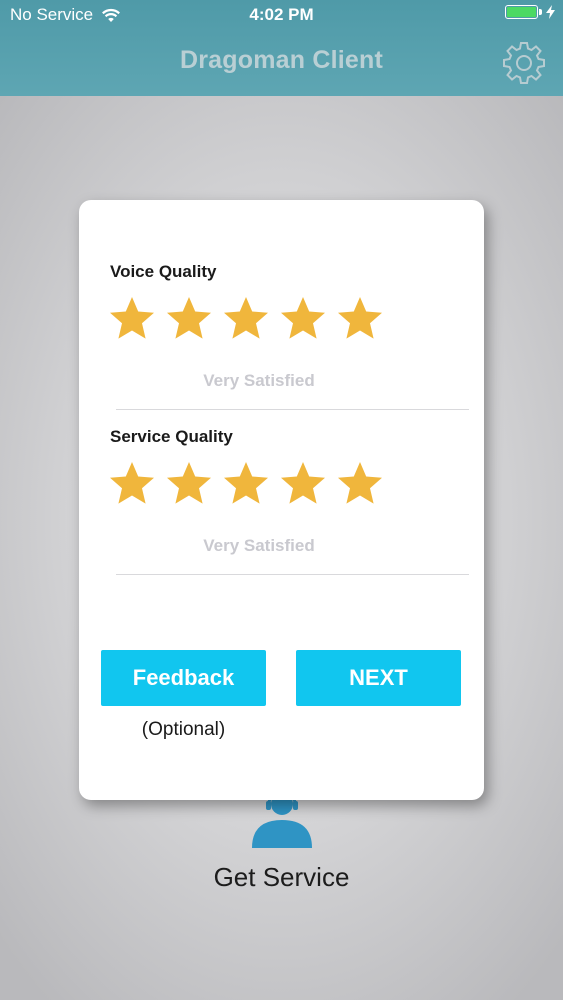  I want to click on battery-indicator, so click(530, 12).